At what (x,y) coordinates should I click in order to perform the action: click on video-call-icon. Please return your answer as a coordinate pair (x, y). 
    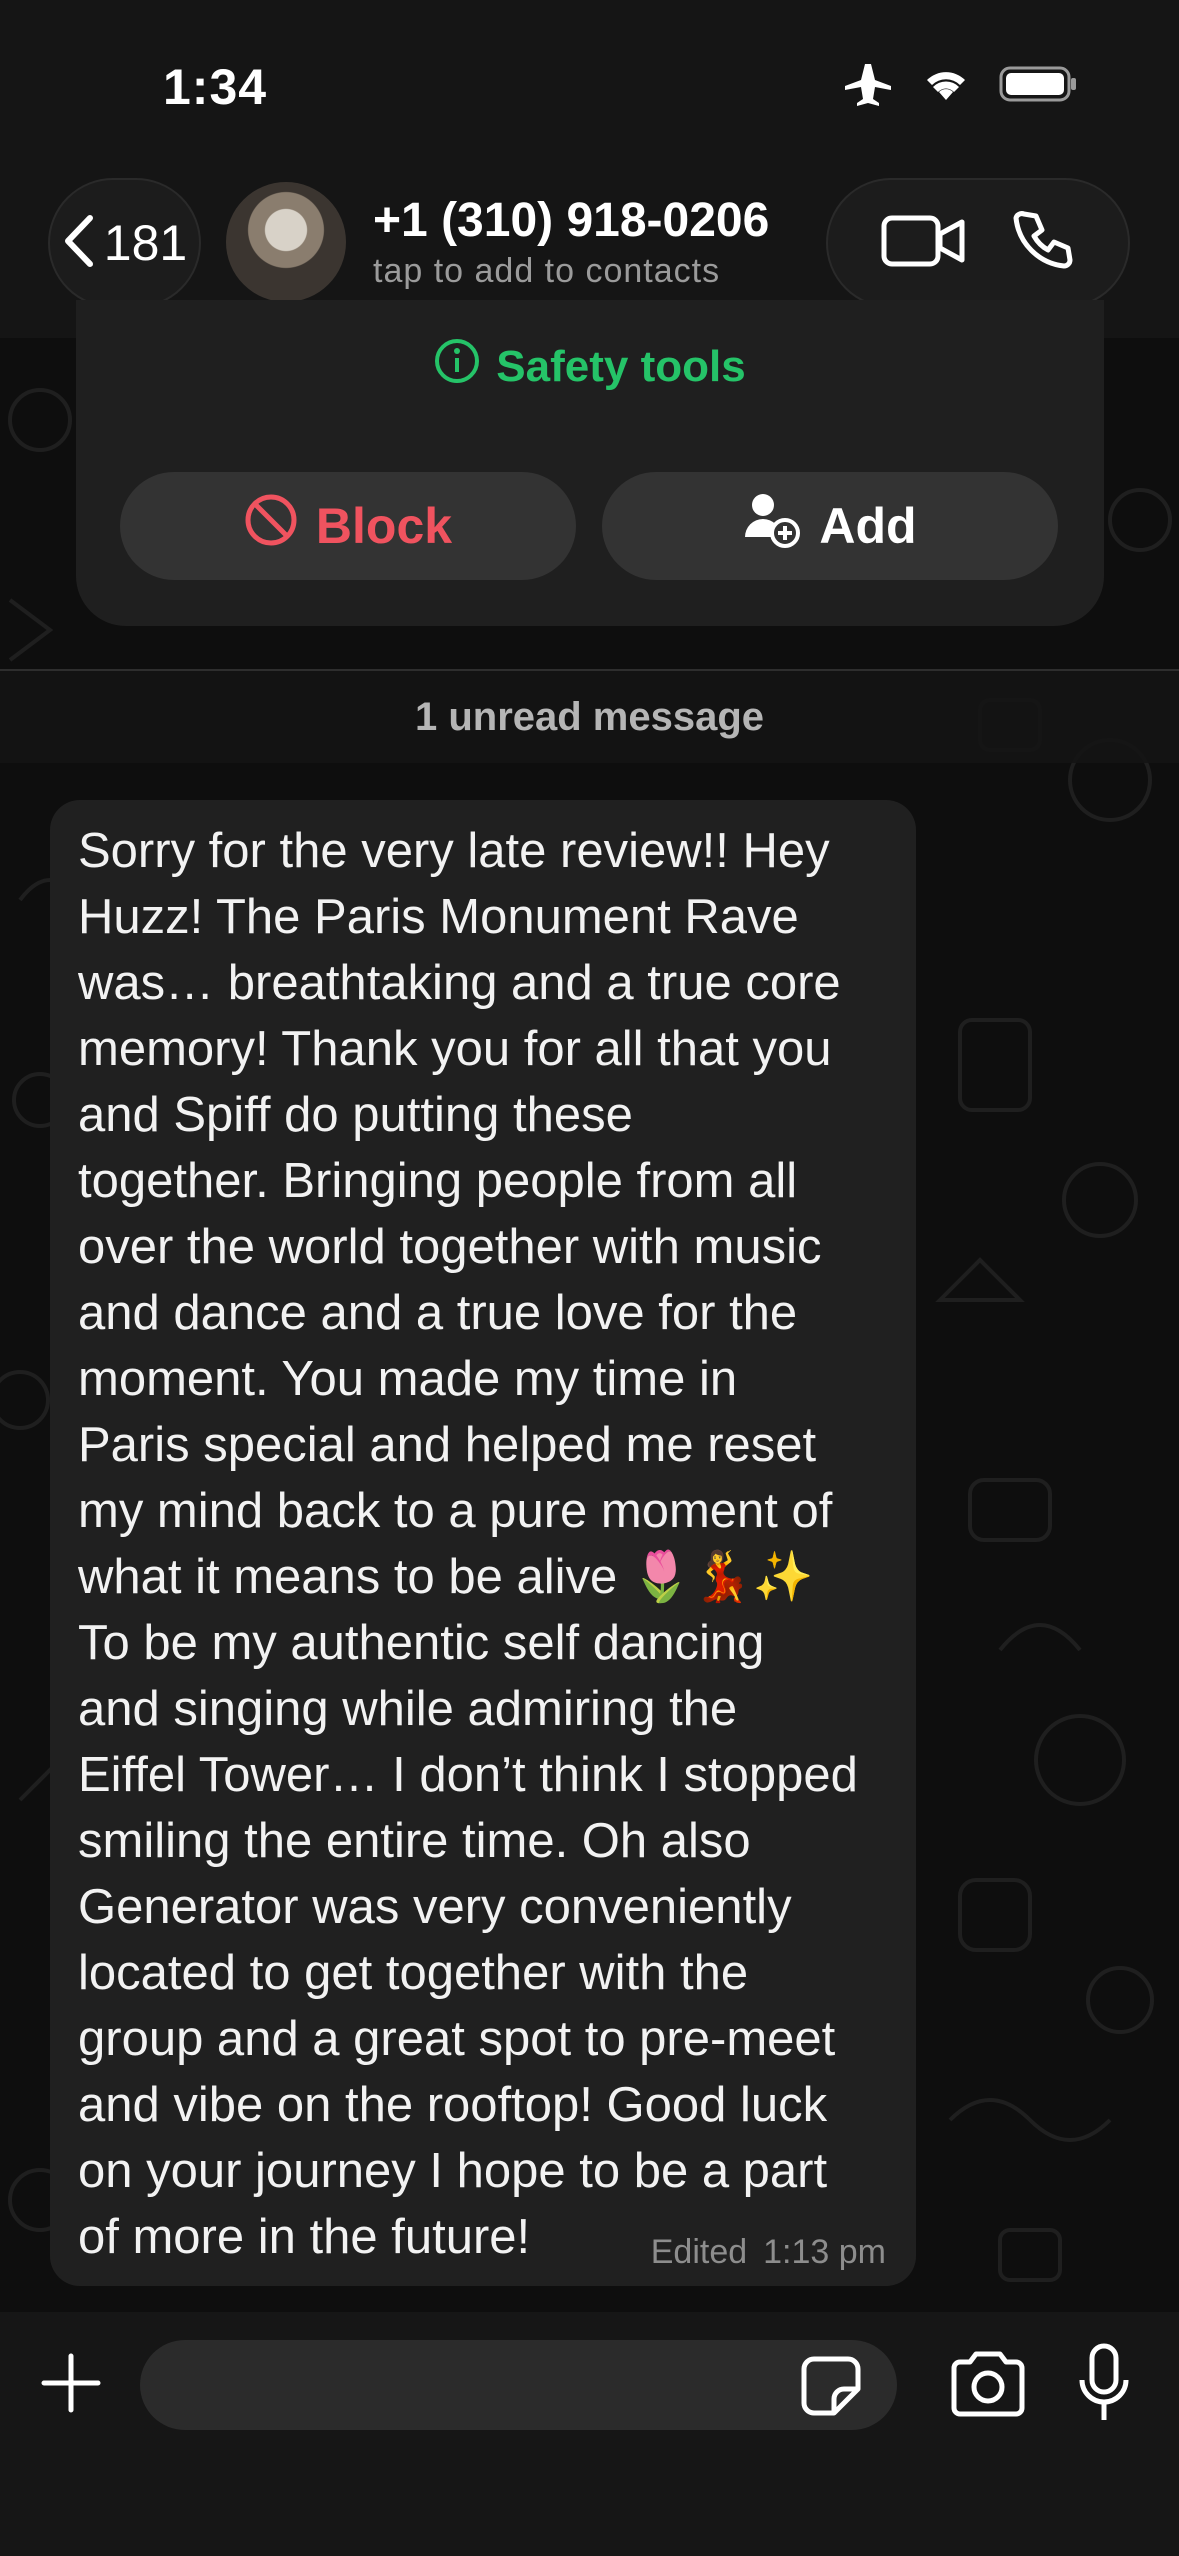
    Looking at the image, I should click on (923, 243).